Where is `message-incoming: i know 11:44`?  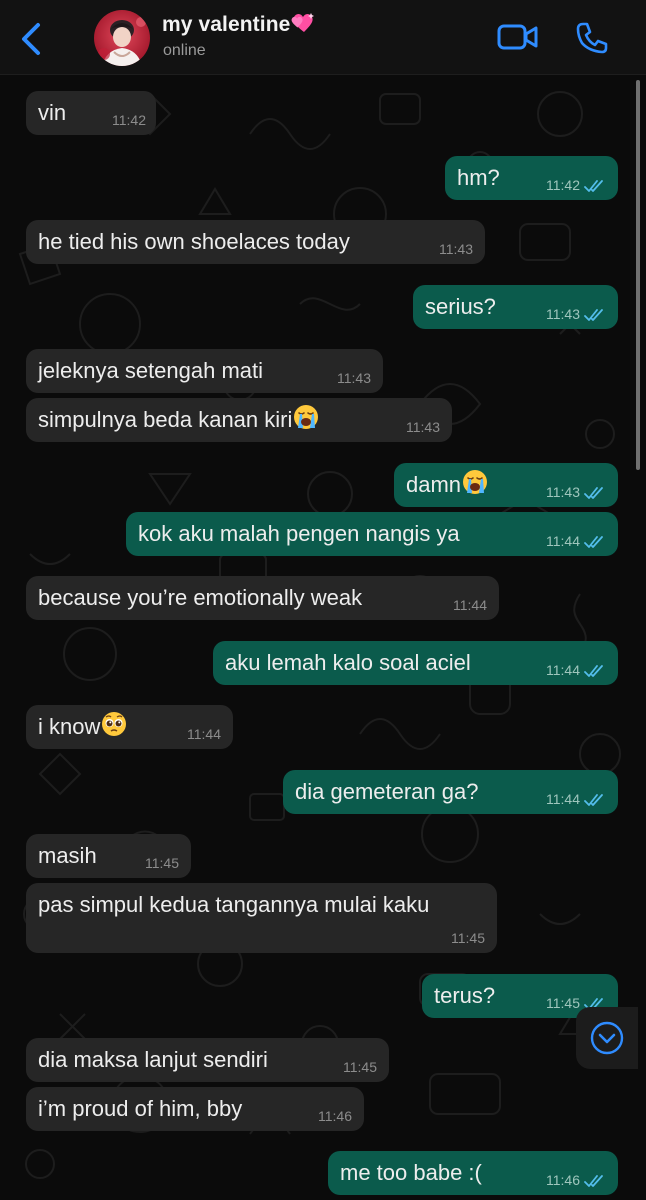
message-incoming: i know 11:44 is located at coordinates (129, 727).